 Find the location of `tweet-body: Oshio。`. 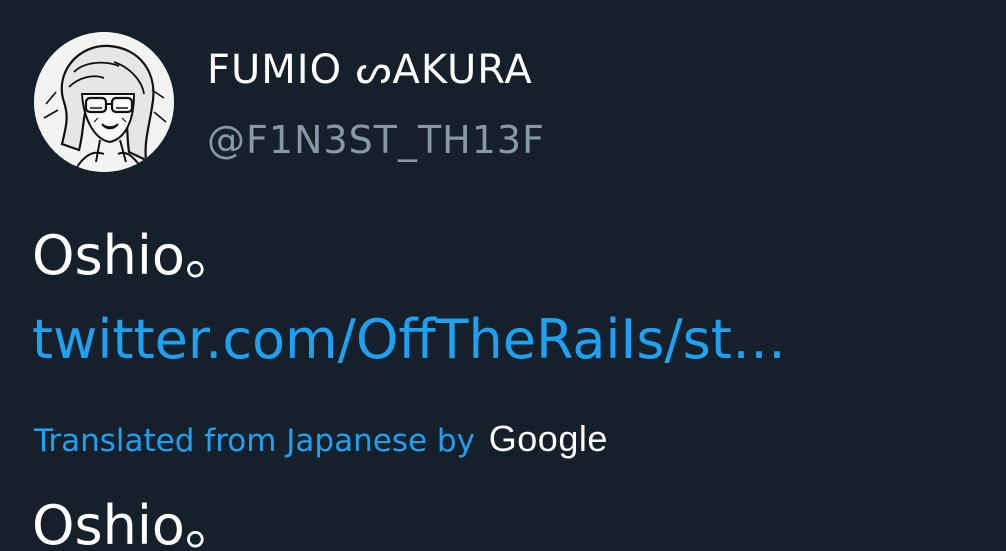

tweet-body: Oshio。 is located at coordinates (135, 255).